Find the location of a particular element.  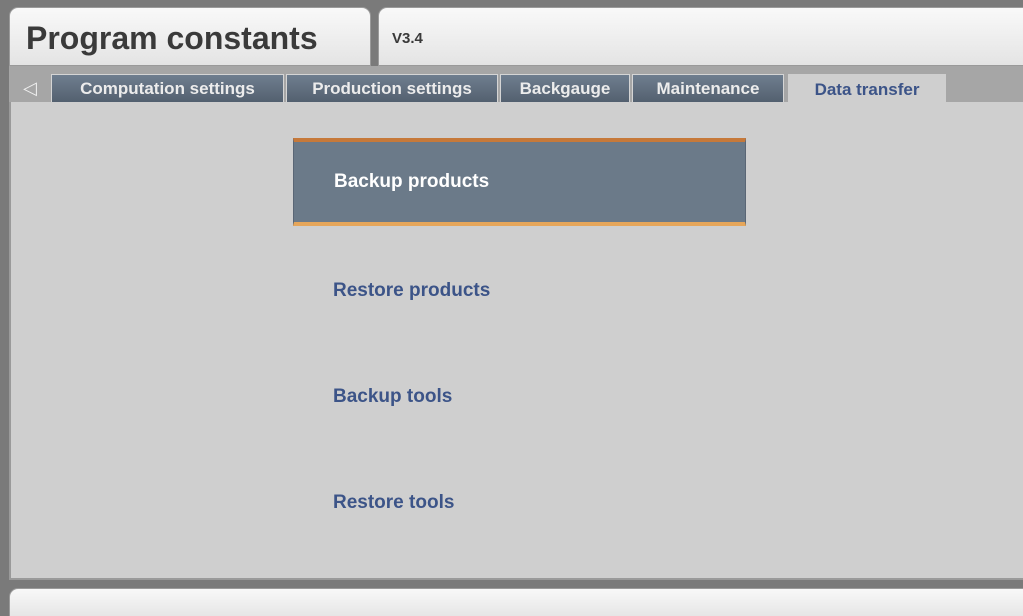

tab-scroll-left-icon: ◁ is located at coordinates (30, 88).